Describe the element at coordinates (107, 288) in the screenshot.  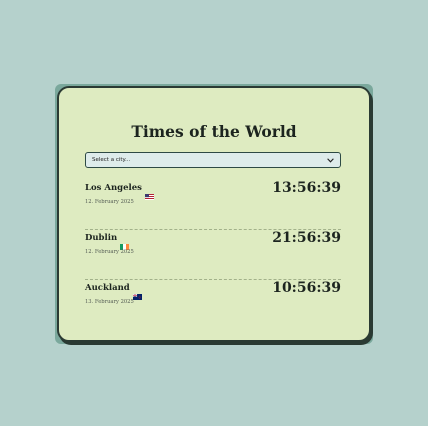
I see `city-name: Auckland` at that location.